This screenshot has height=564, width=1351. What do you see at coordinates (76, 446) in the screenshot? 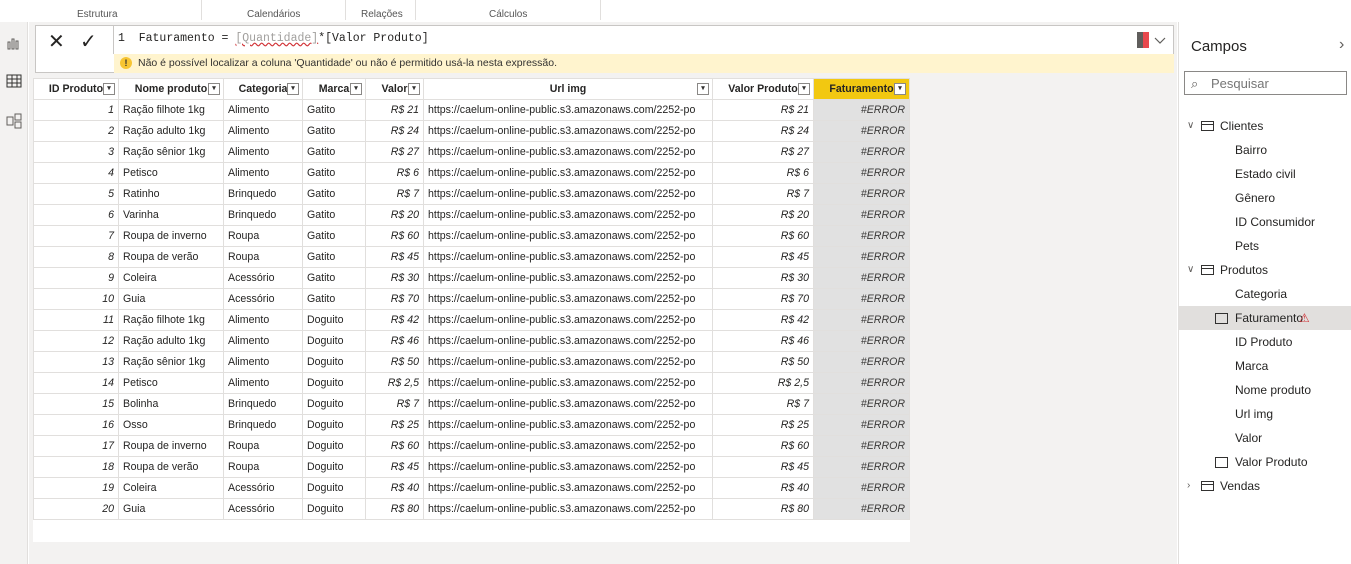
I see `table-cell: 17` at bounding box center [76, 446].